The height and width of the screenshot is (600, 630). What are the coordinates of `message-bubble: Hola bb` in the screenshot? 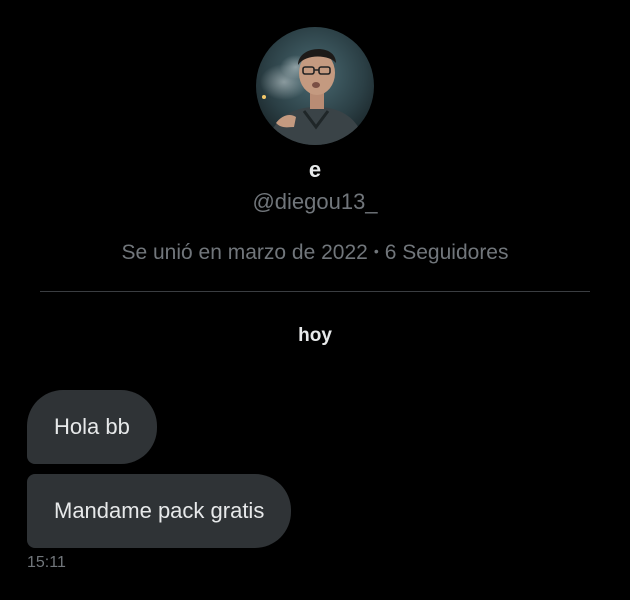 It's located at (92, 427).